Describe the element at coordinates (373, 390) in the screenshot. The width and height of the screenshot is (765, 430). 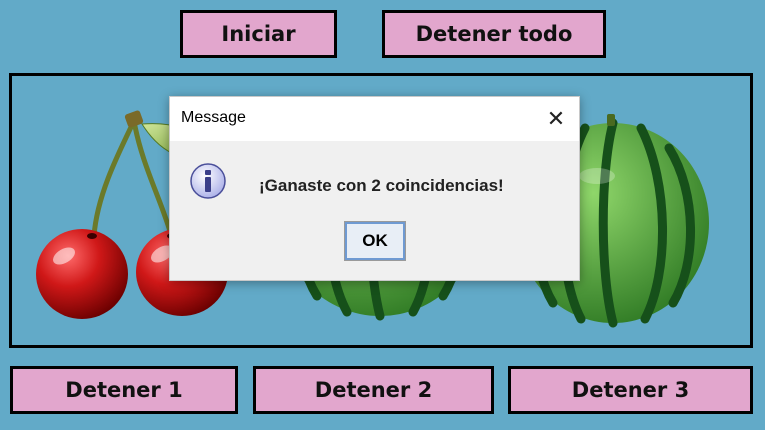
I see `stop-reel-2-button: Detener 2` at that location.